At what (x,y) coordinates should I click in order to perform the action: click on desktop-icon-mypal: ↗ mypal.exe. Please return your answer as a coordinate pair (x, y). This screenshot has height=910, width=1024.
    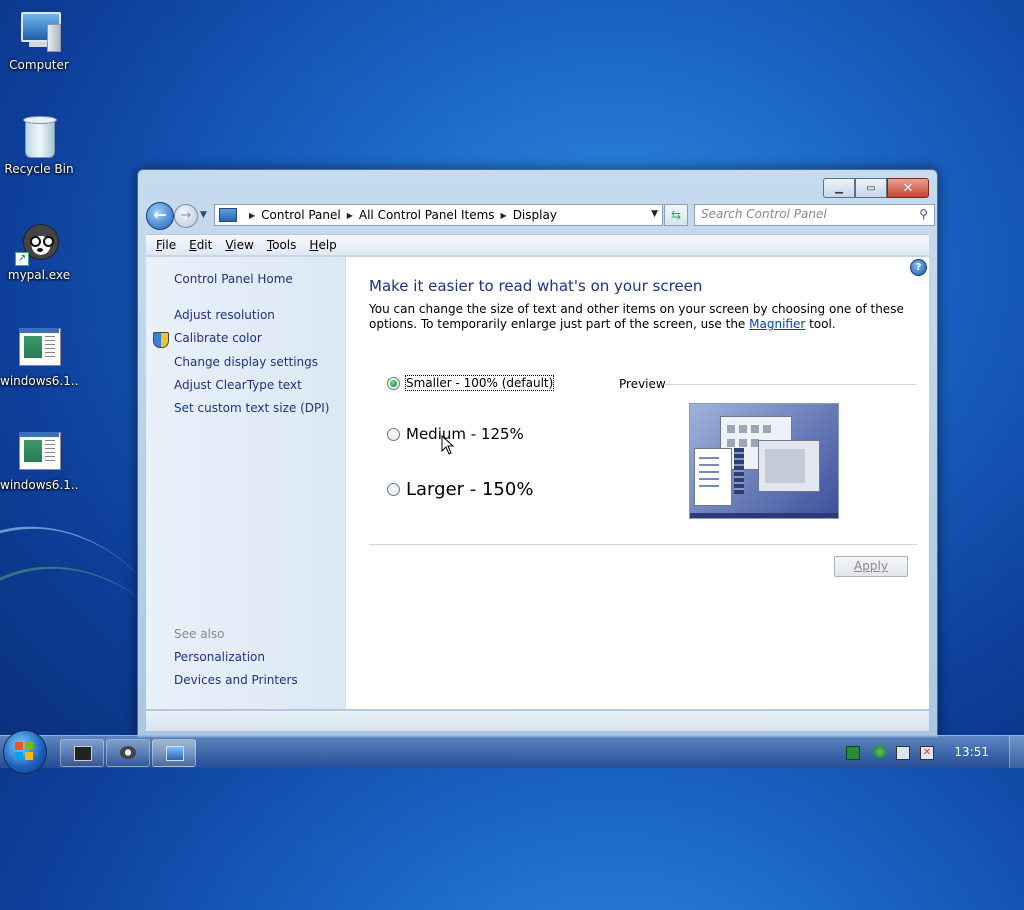
    Looking at the image, I should click on (39, 250).